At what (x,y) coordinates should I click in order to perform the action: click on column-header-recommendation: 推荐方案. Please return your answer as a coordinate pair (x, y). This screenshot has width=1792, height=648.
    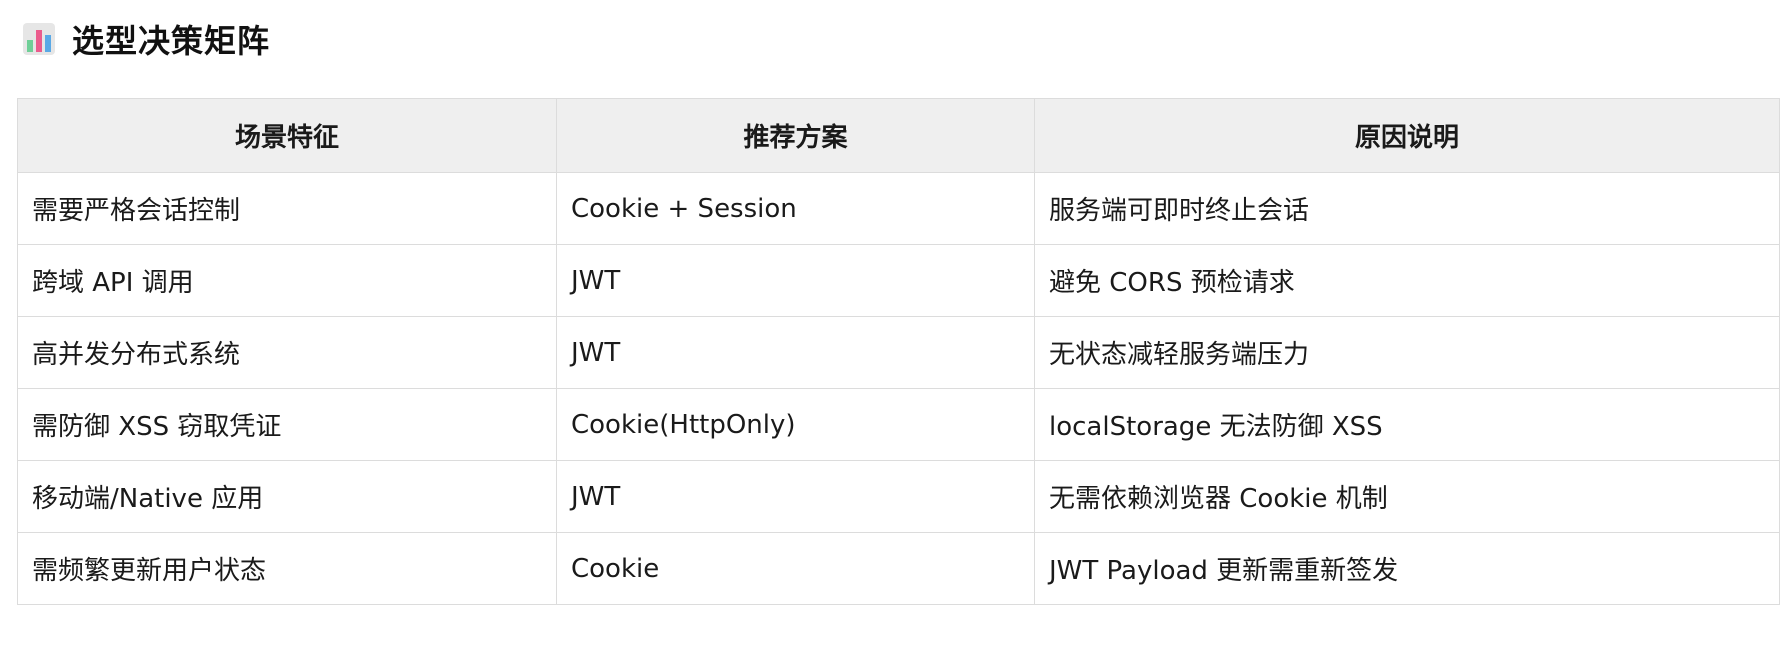
    Looking at the image, I should click on (795, 135).